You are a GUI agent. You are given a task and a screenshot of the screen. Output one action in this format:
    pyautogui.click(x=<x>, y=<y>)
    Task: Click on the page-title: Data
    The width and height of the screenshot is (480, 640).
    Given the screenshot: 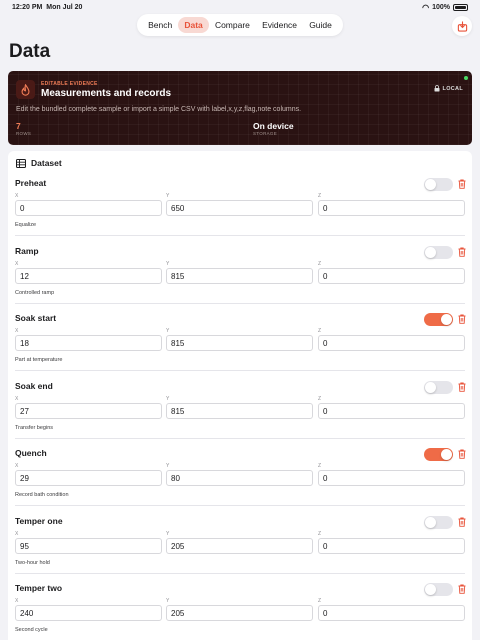 What is the action you would take?
    pyautogui.click(x=30, y=51)
    